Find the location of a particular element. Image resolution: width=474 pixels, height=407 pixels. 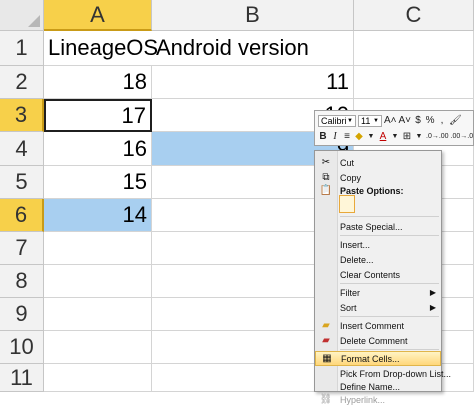

format-cells-icon: ▦ is located at coordinates (327, 358).